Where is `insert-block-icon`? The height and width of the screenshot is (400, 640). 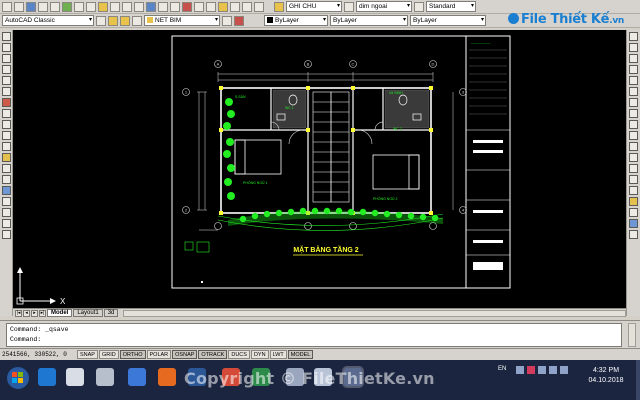
insert-block-icon is located at coordinates (6, 157).